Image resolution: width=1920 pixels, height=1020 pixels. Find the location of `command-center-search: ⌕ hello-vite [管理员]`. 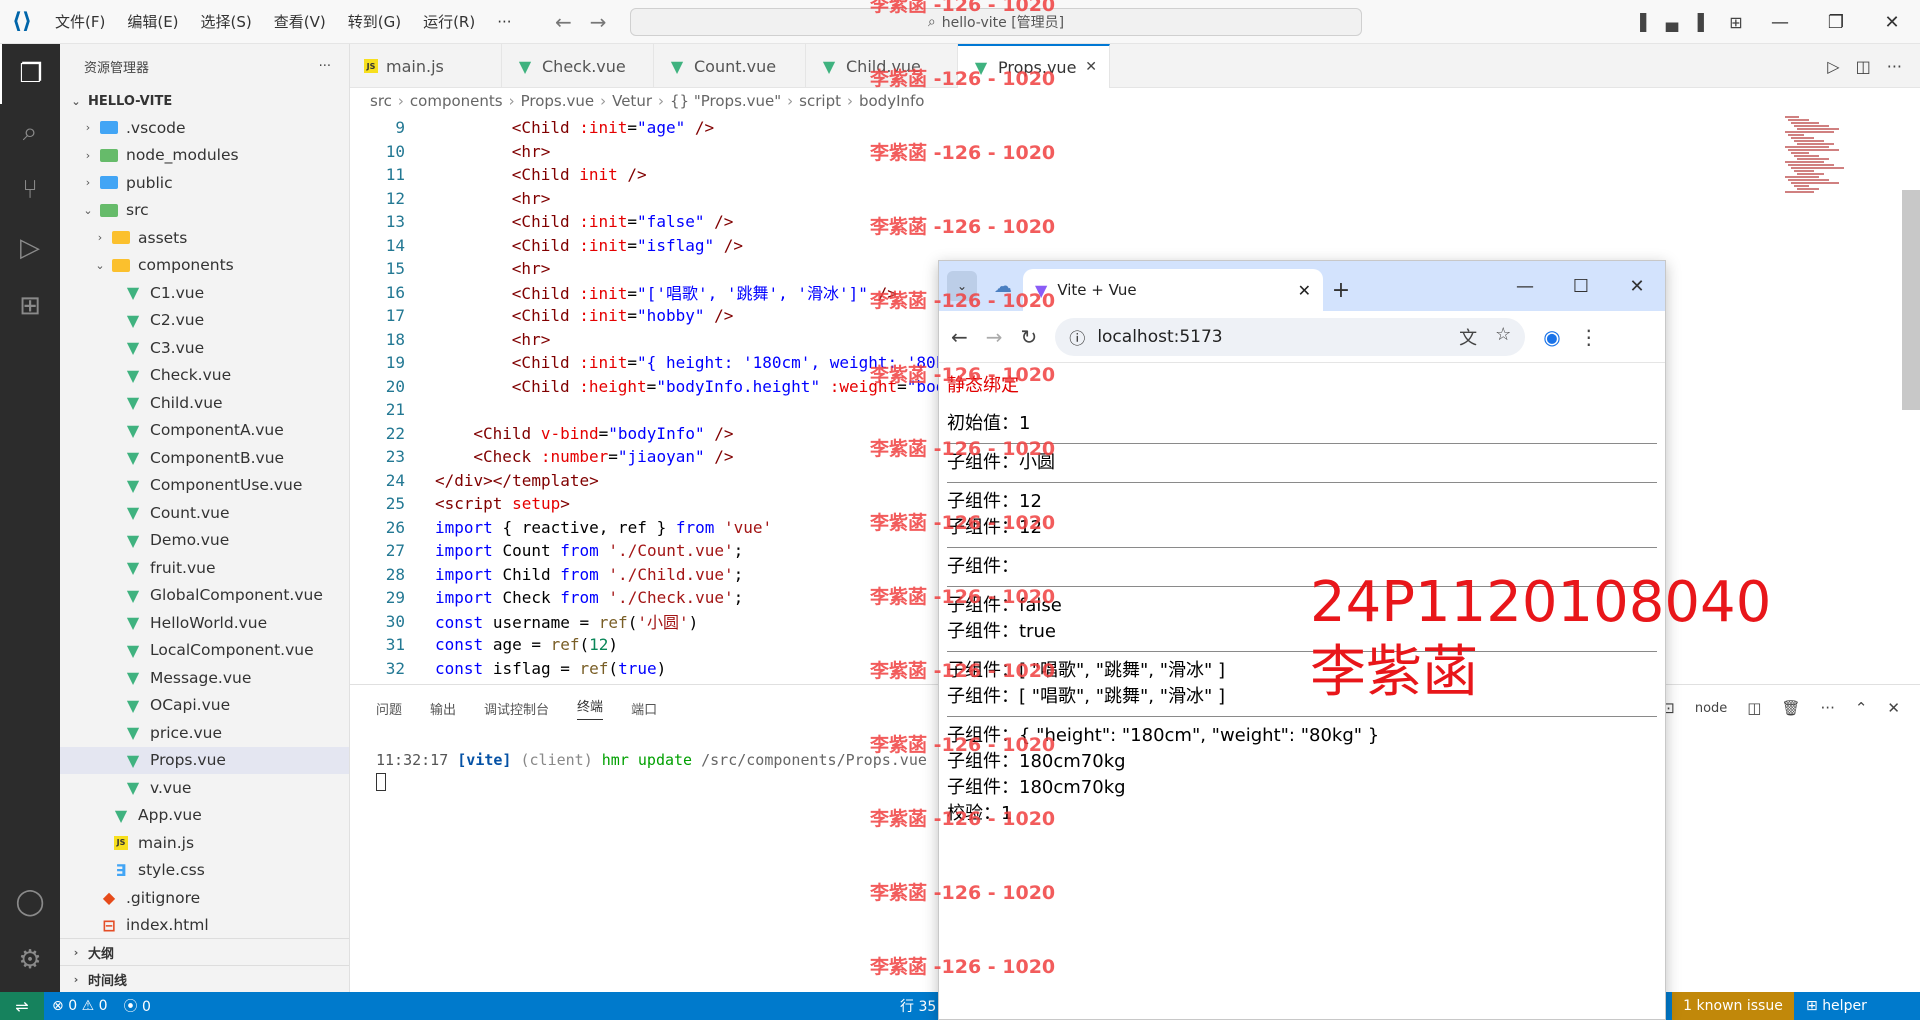

command-center-search: ⌕ hello-vite [管理员] is located at coordinates (996, 22).